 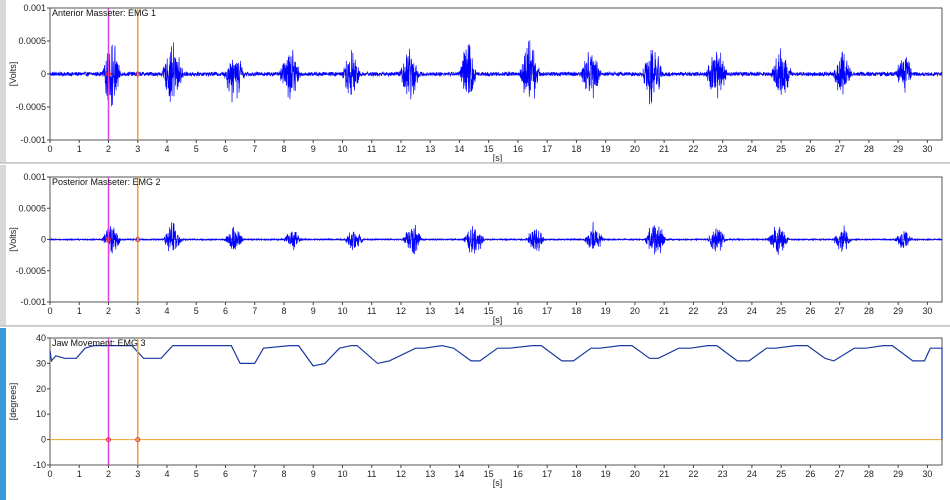 What do you see at coordinates (371, 474) in the screenshot?
I see `x-tick-label: 11` at bounding box center [371, 474].